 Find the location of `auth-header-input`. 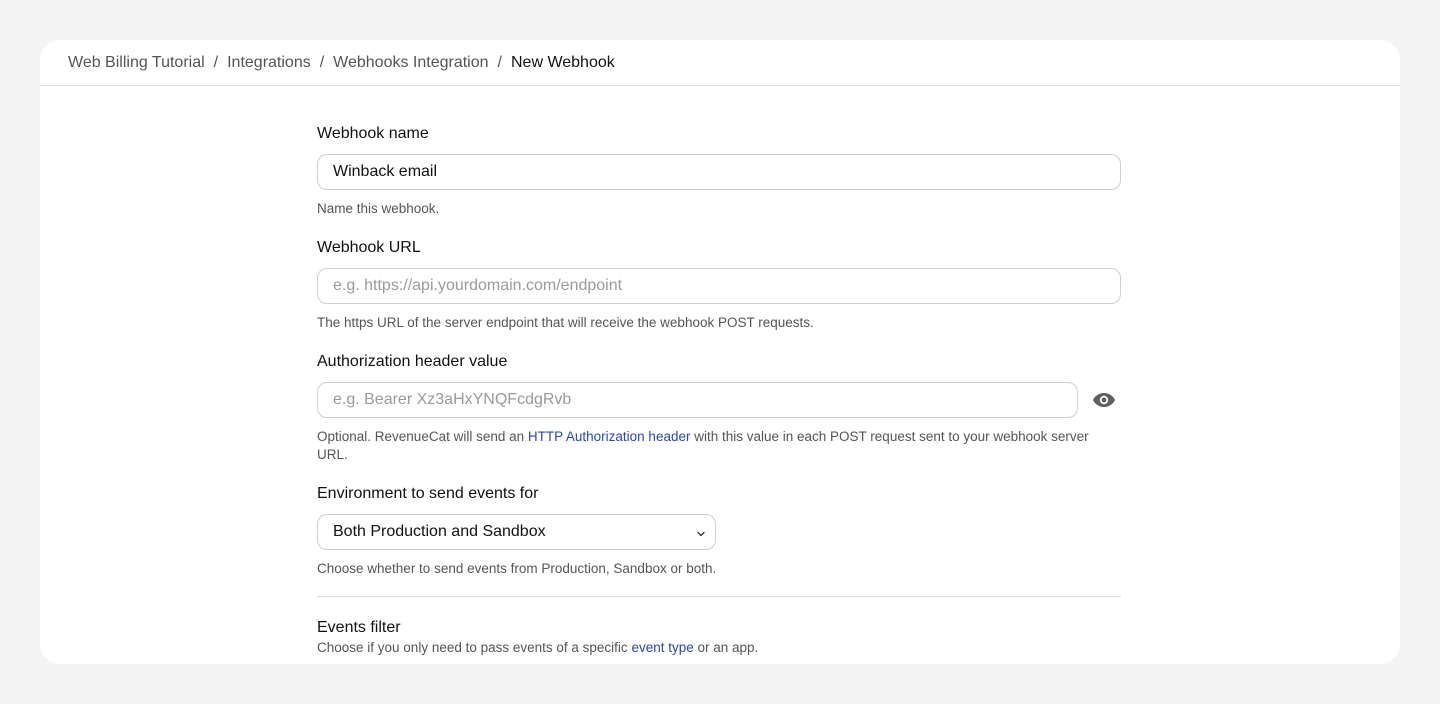

auth-header-input is located at coordinates (697, 400).